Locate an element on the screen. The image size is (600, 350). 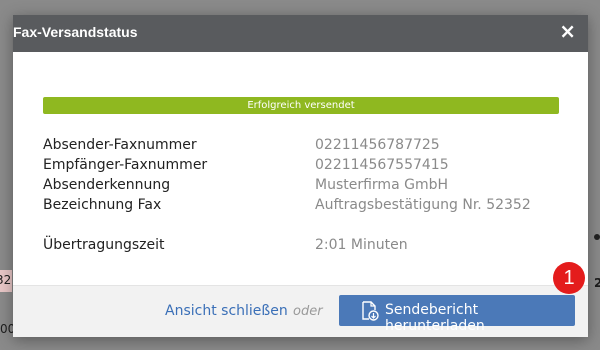
detail-label: Empfänger-Faxnummer is located at coordinates (125, 165).